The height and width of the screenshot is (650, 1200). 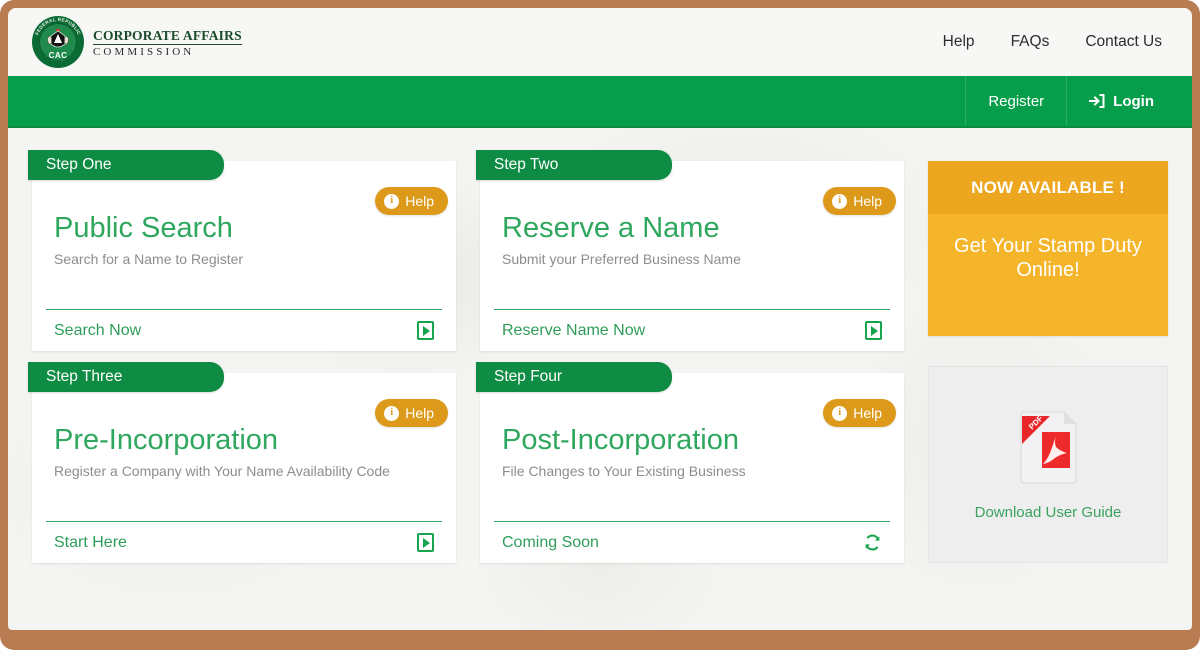 I want to click on step-ribbon: Step One, so click(x=126, y=165).